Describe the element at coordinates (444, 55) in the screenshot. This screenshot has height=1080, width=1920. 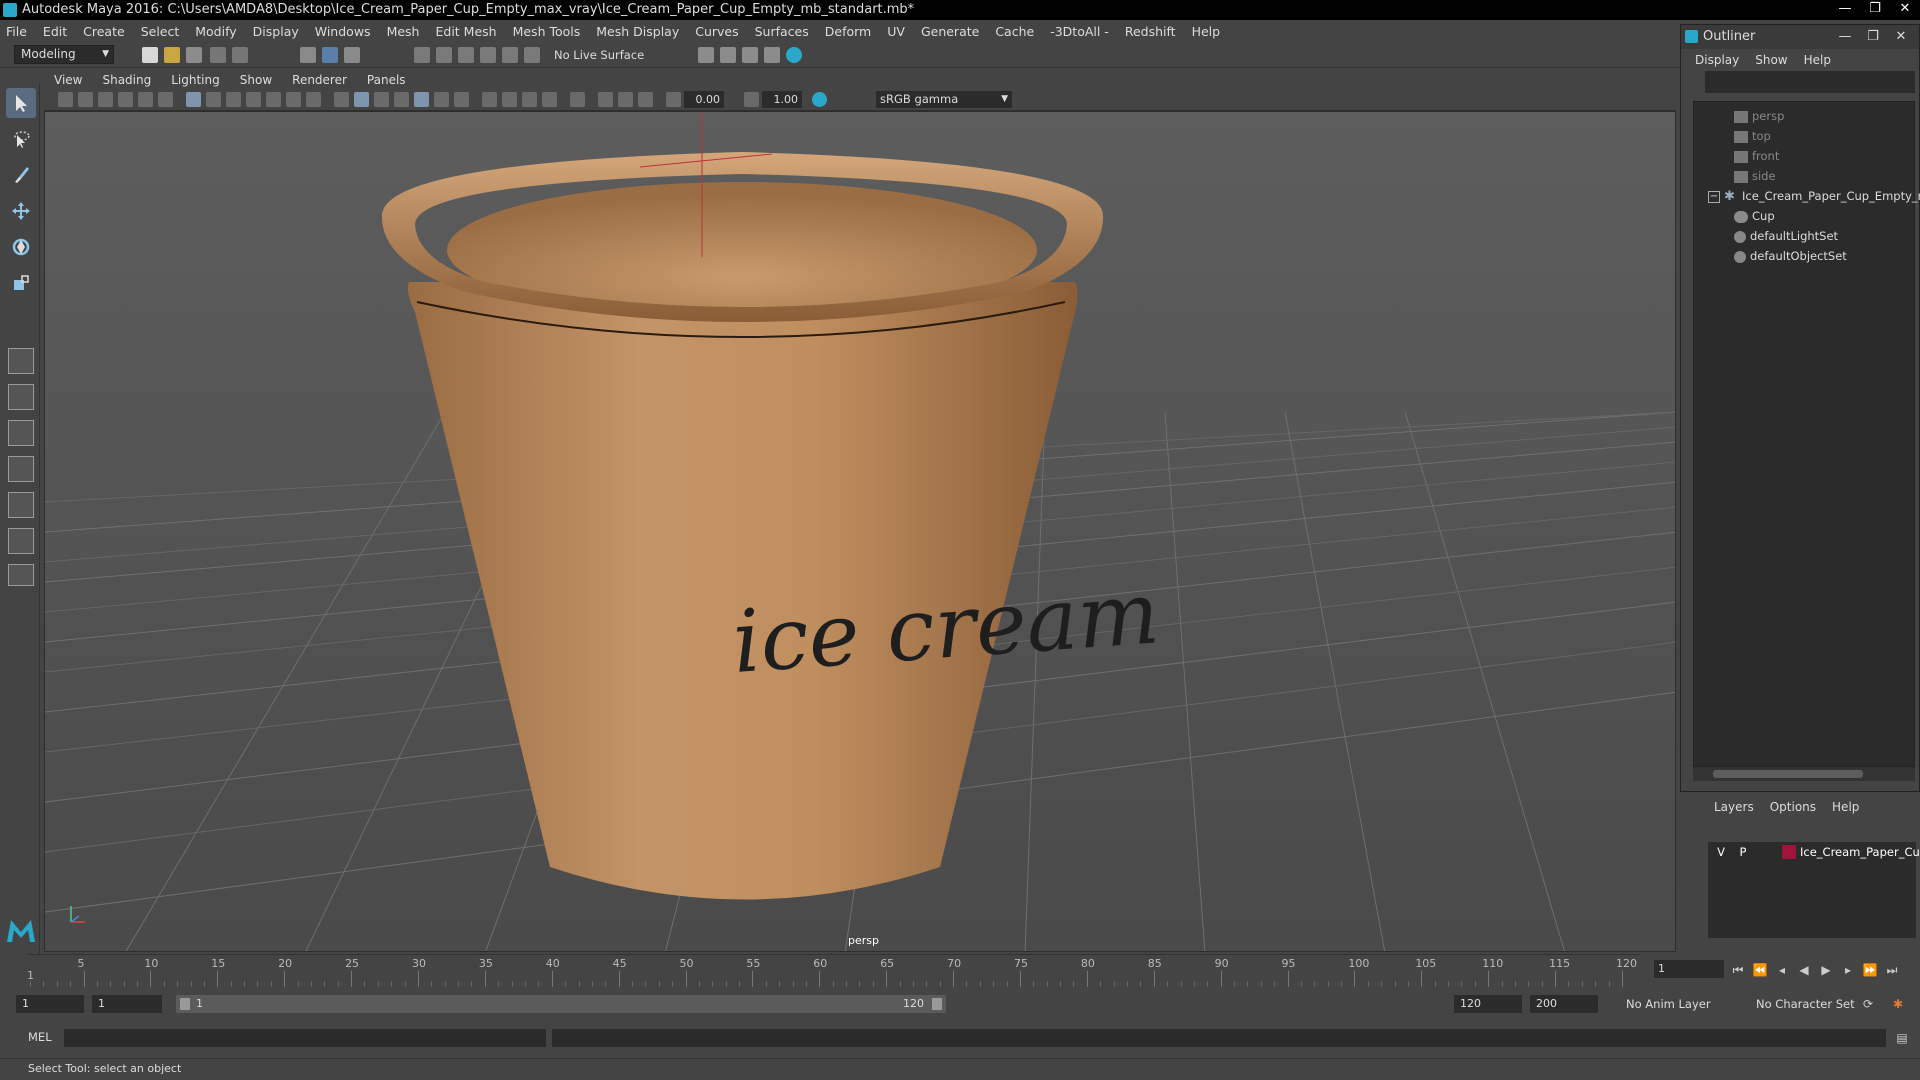
I see `snap-curve-icon` at that location.